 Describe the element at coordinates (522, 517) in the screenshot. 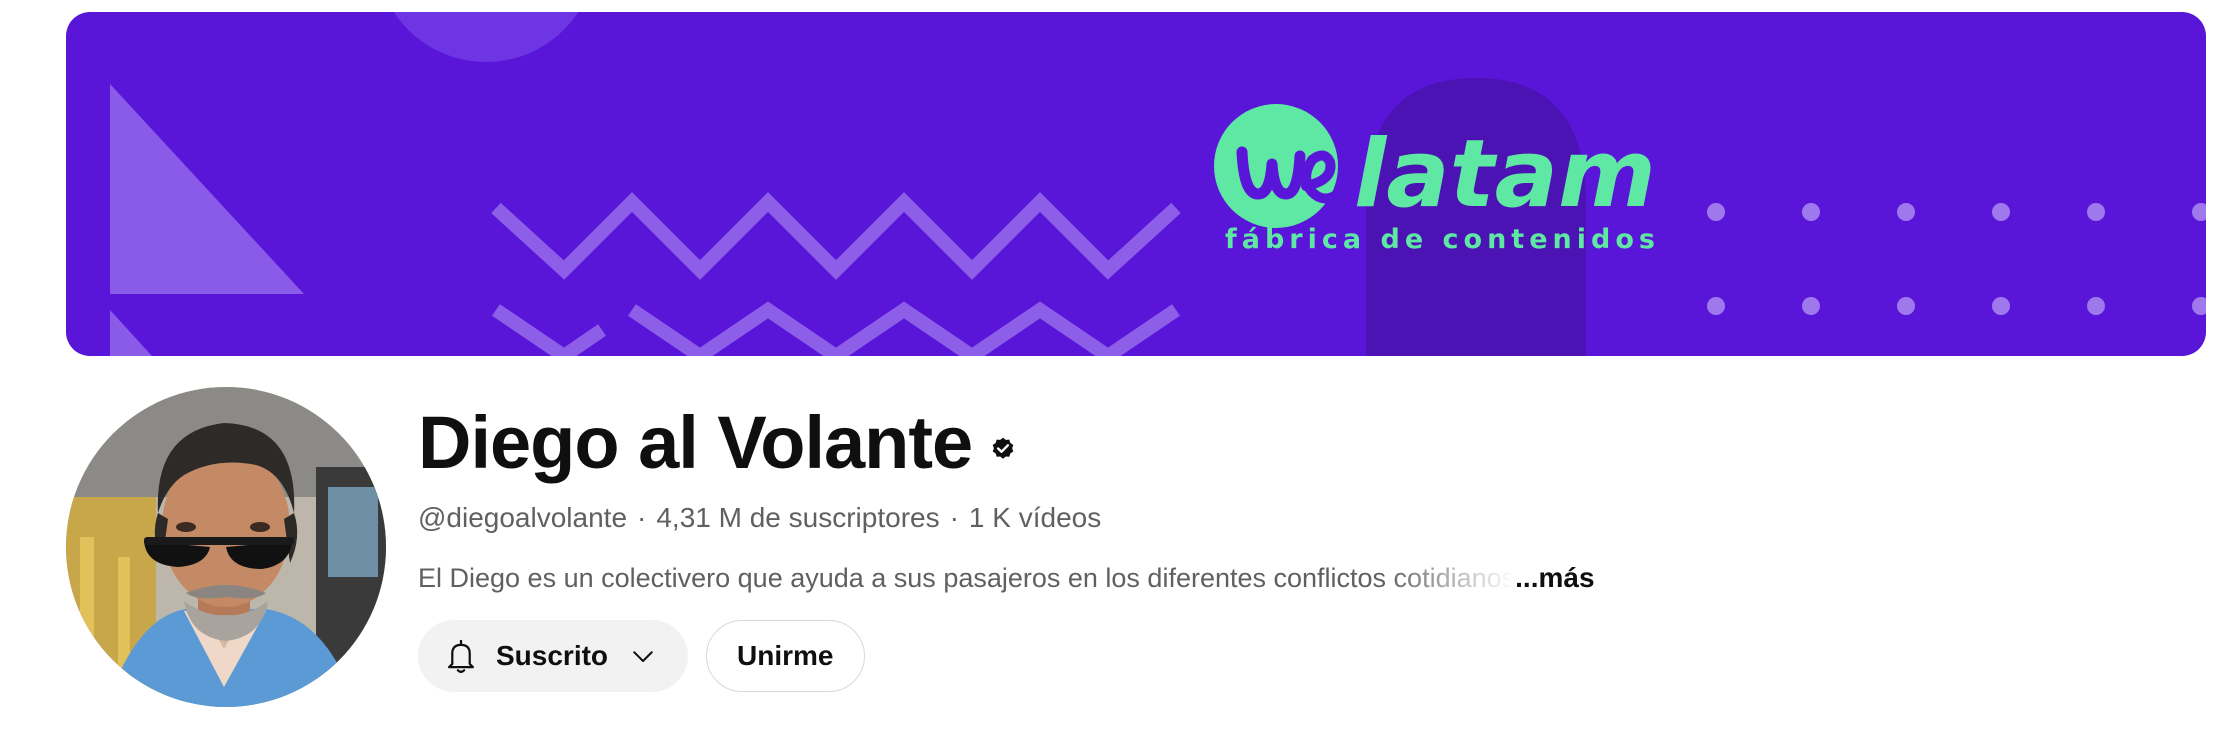

I see `channel-handle: @diegoalvolante` at that location.